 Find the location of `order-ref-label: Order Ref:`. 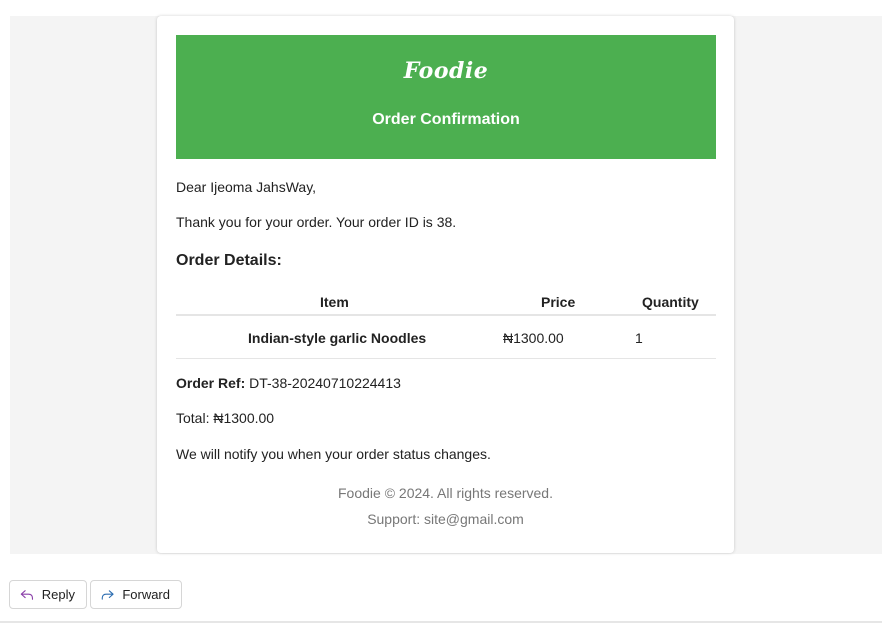

order-ref-label: Order Ref: is located at coordinates (211, 383).